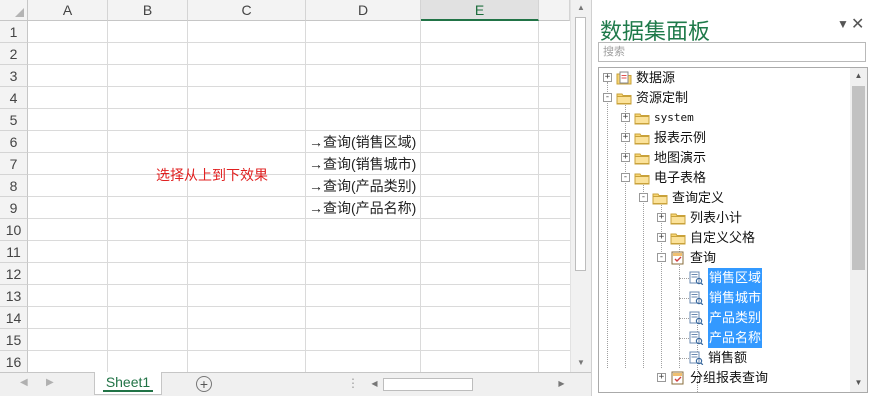 This screenshot has height=396, width=869. Describe the element at coordinates (732, 52) in the screenshot. I see `search-input: 搜索` at that location.